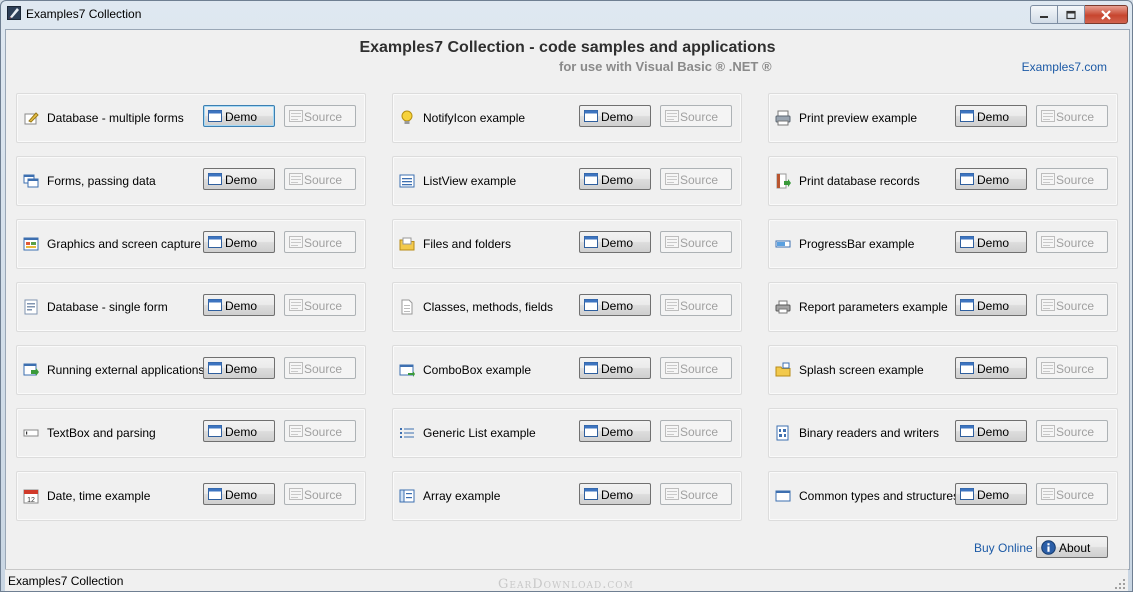 The height and width of the screenshot is (592, 1133). What do you see at coordinates (943, 370) in the screenshot?
I see `example-panel: Splash screen example Demo Source` at bounding box center [943, 370].